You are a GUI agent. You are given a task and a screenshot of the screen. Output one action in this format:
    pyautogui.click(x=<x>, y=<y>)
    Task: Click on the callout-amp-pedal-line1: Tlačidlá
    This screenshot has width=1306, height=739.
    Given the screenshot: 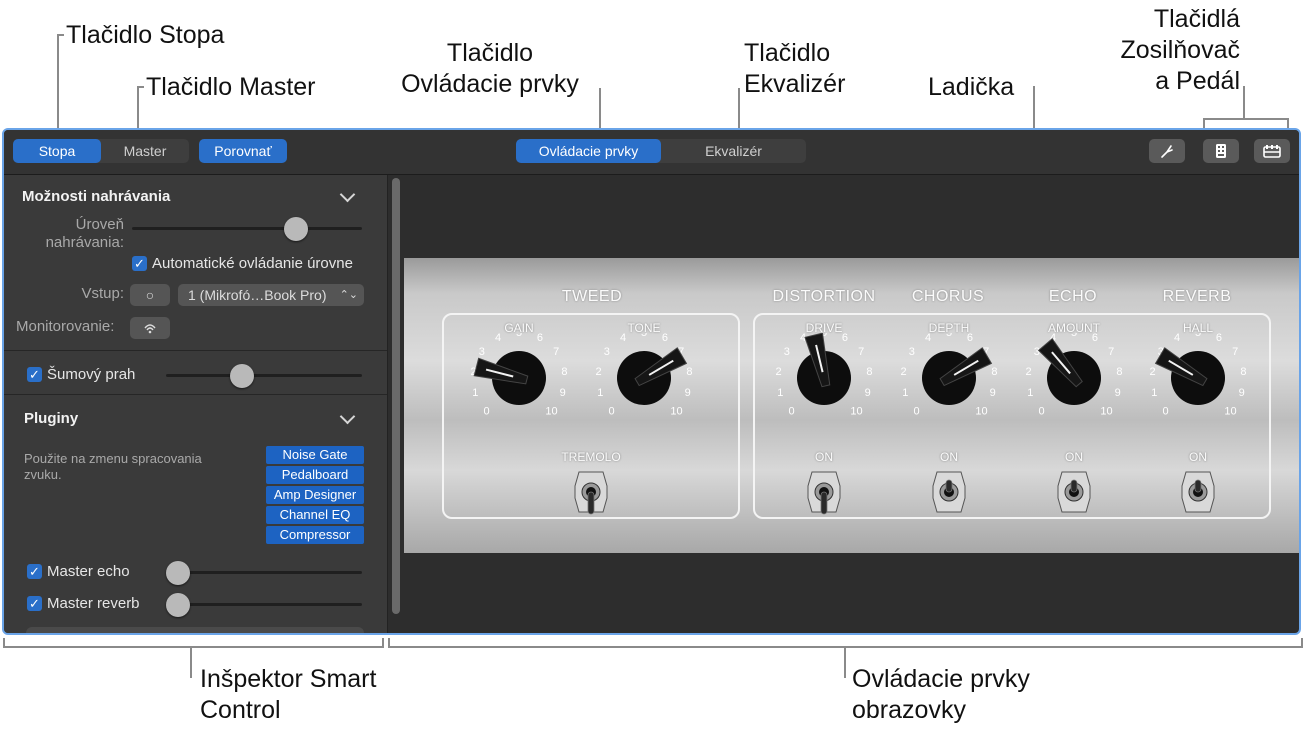 What is the action you would take?
    pyautogui.click(x=1196, y=19)
    